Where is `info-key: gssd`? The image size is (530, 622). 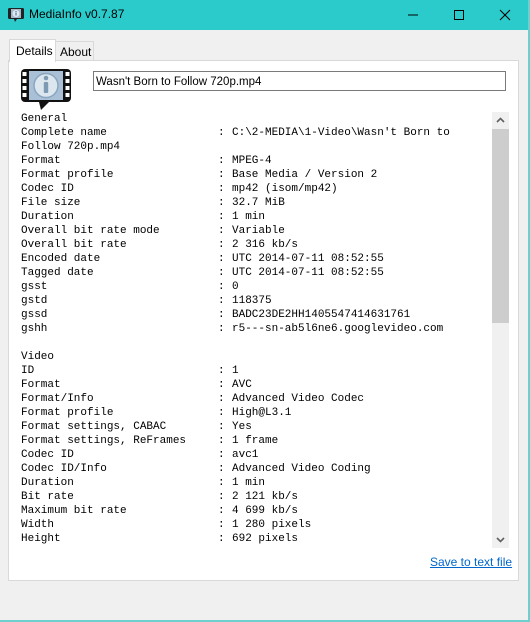 info-key: gssd is located at coordinates (34, 315).